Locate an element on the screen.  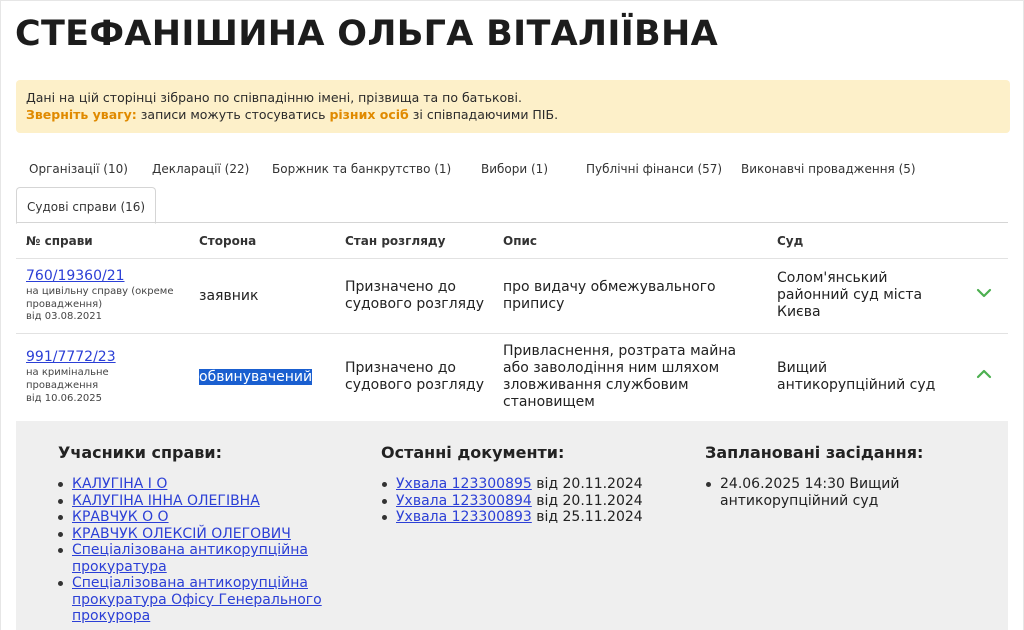
case-court: Солом'янський районний суд міста Києва is located at coordinates (850, 295).